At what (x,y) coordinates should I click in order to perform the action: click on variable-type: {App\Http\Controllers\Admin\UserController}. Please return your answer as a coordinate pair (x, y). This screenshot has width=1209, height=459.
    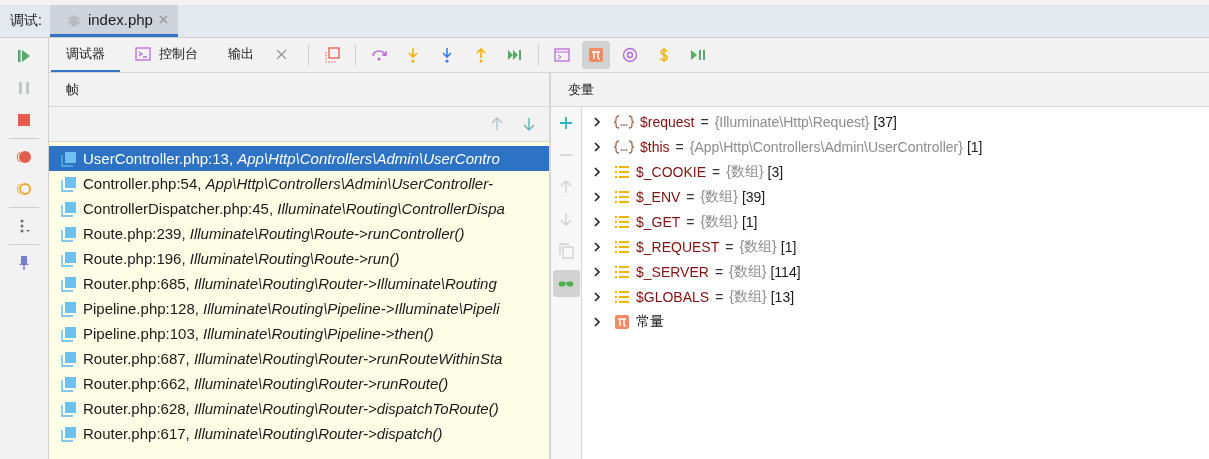
    Looking at the image, I should click on (826, 146).